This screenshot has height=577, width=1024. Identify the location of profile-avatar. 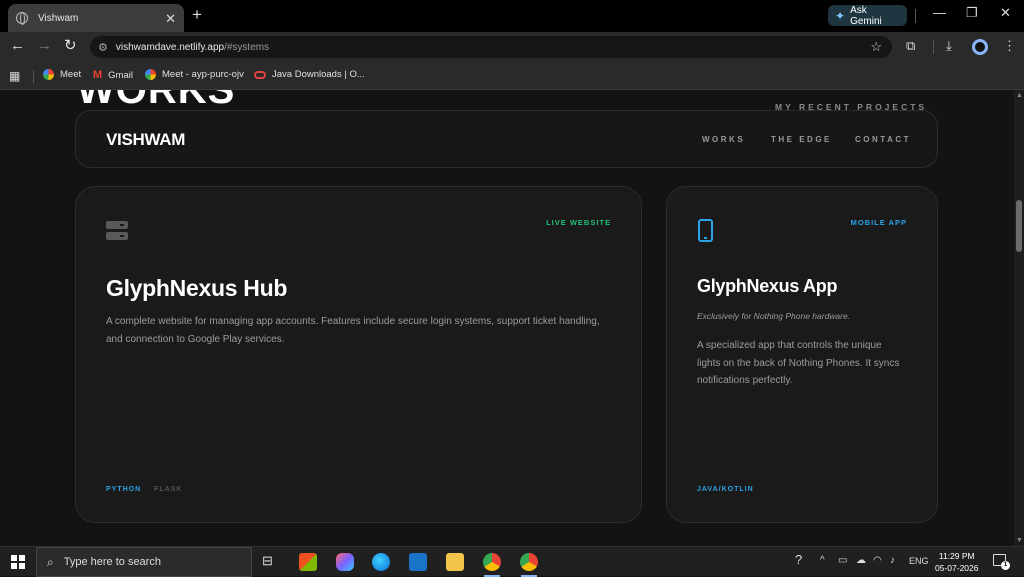
(980, 47).